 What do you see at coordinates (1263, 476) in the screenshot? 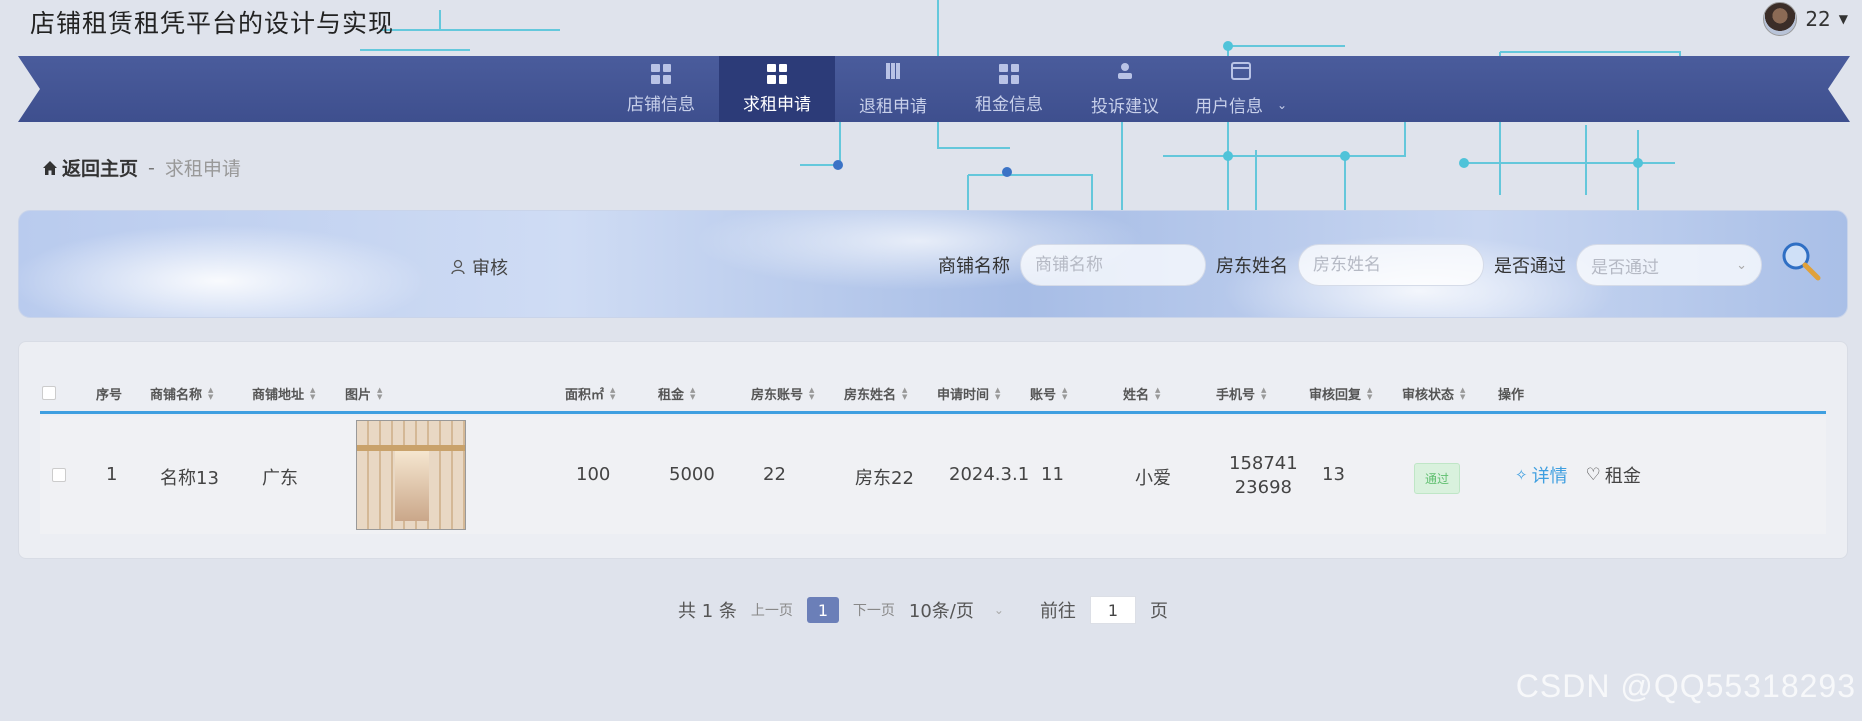
I see `cell-phone: 158741 23698` at bounding box center [1263, 476].